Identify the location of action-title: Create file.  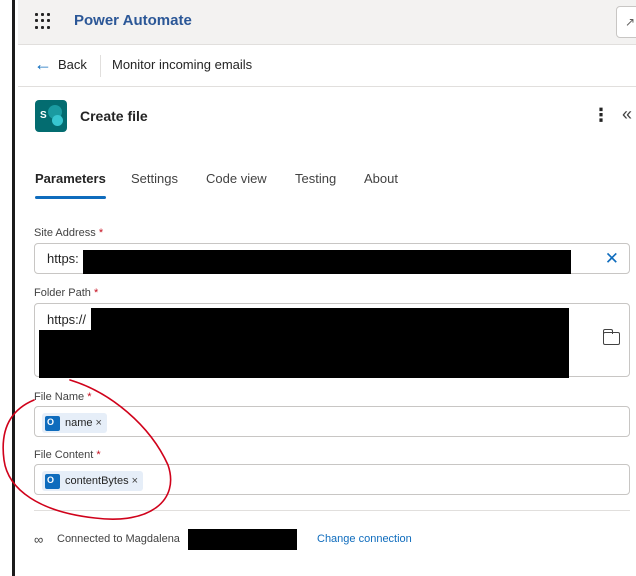
(114, 116).